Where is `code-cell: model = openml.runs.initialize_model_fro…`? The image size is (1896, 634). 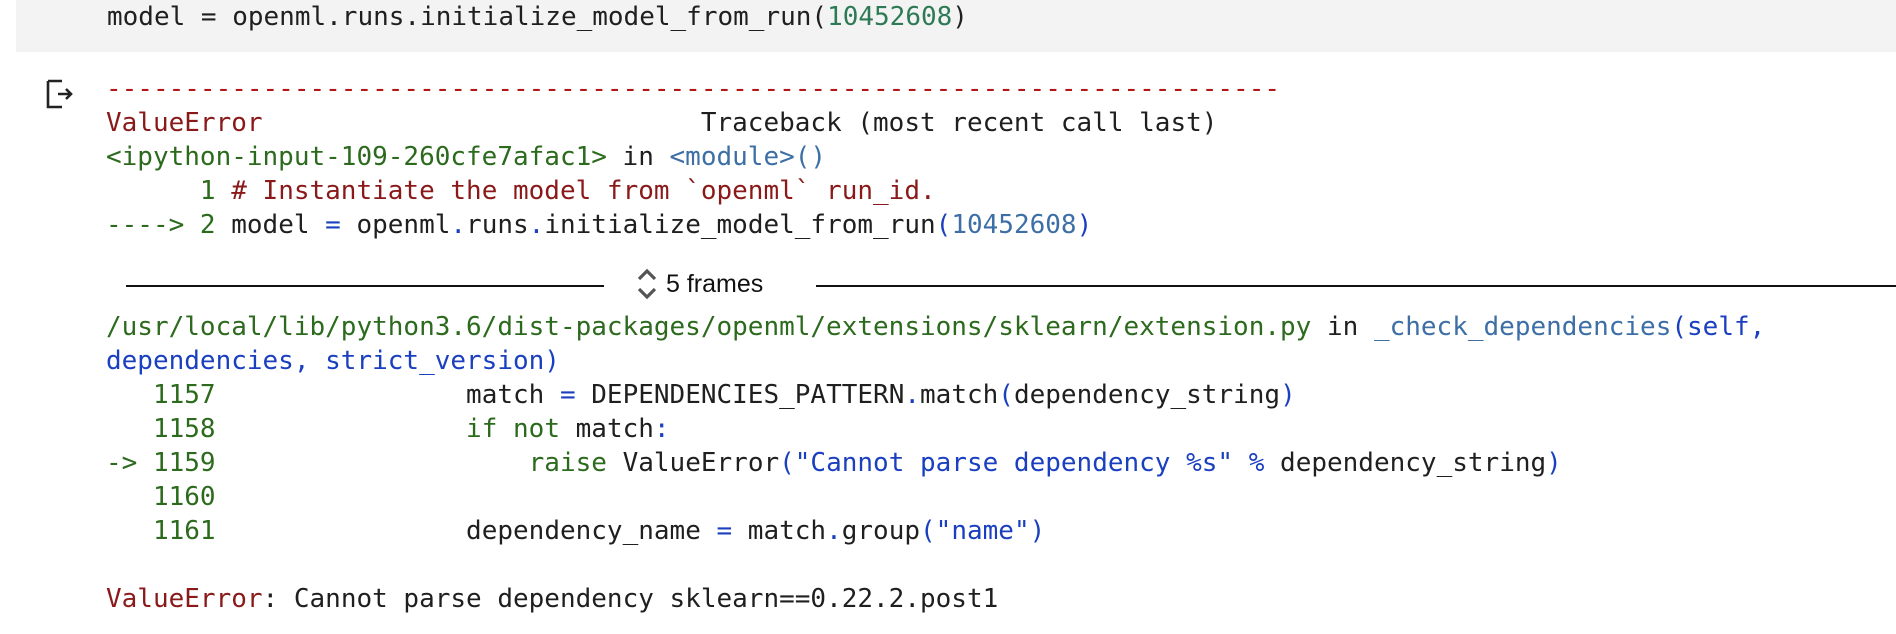 code-cell: model = openml.runs.initialize_model_fro… is located at coordinates (956, 26).